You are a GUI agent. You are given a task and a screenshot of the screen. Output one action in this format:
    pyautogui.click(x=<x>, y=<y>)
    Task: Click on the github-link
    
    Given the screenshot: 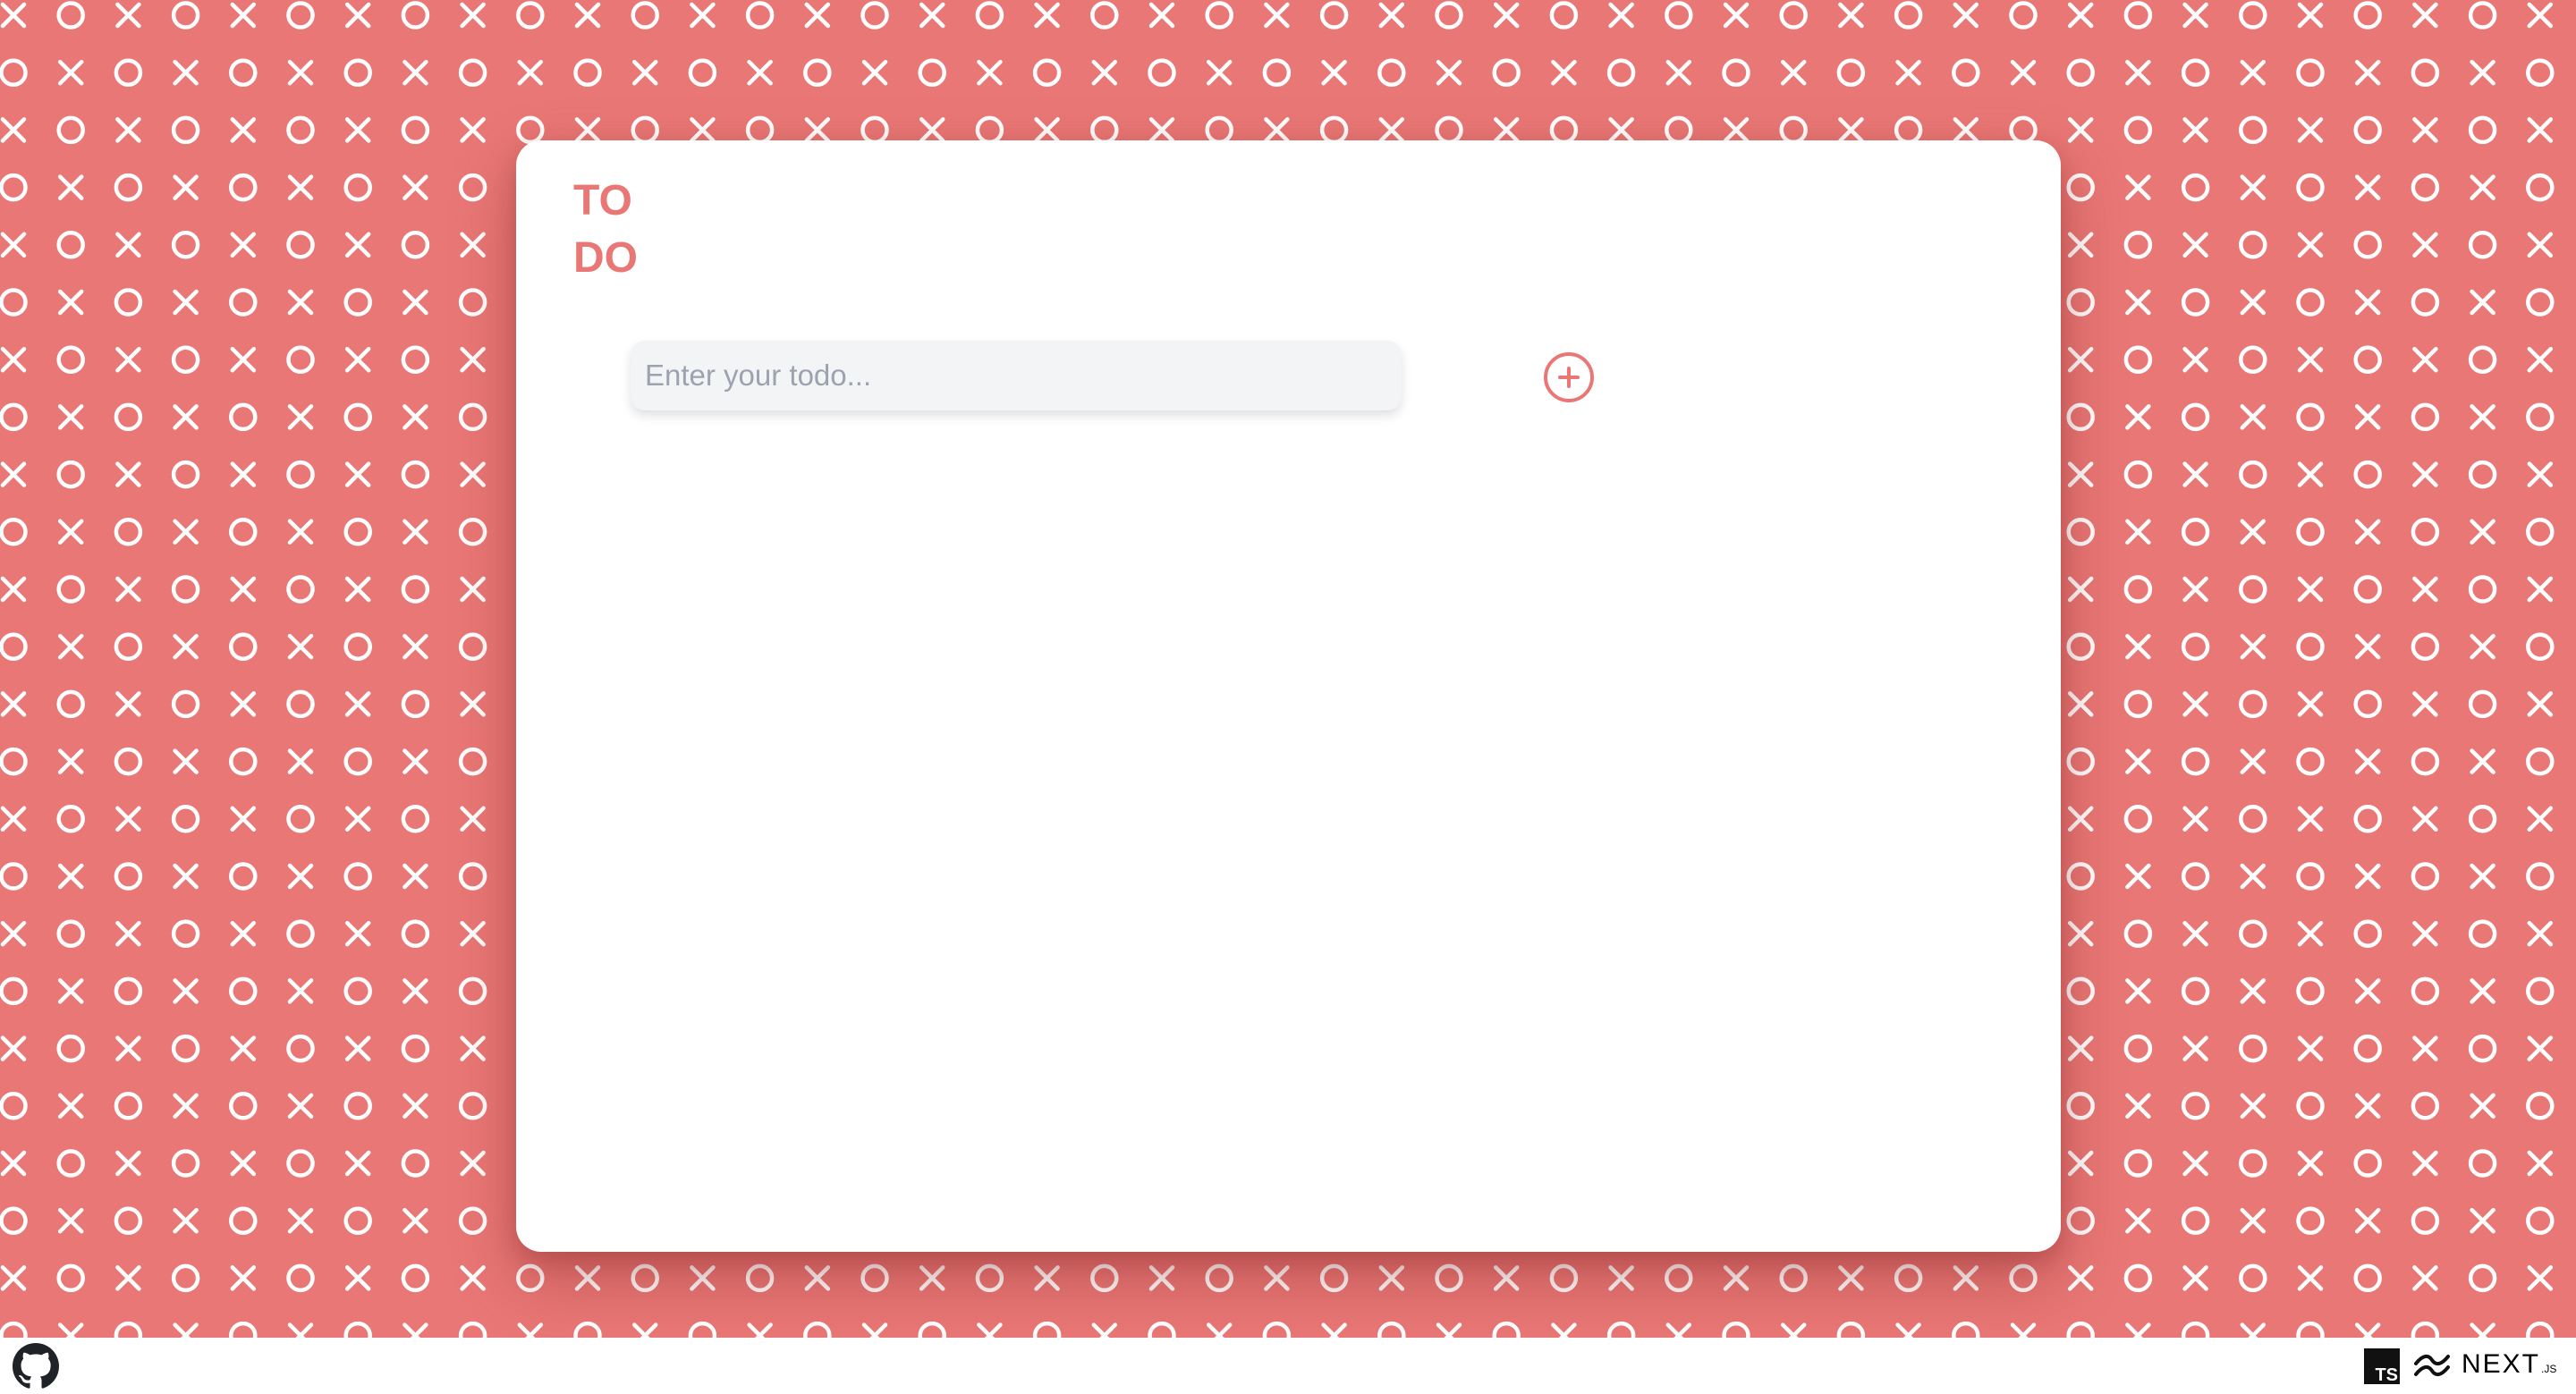 What is the action you would take?
    pyautogui.click(x=36, y=1366)
    